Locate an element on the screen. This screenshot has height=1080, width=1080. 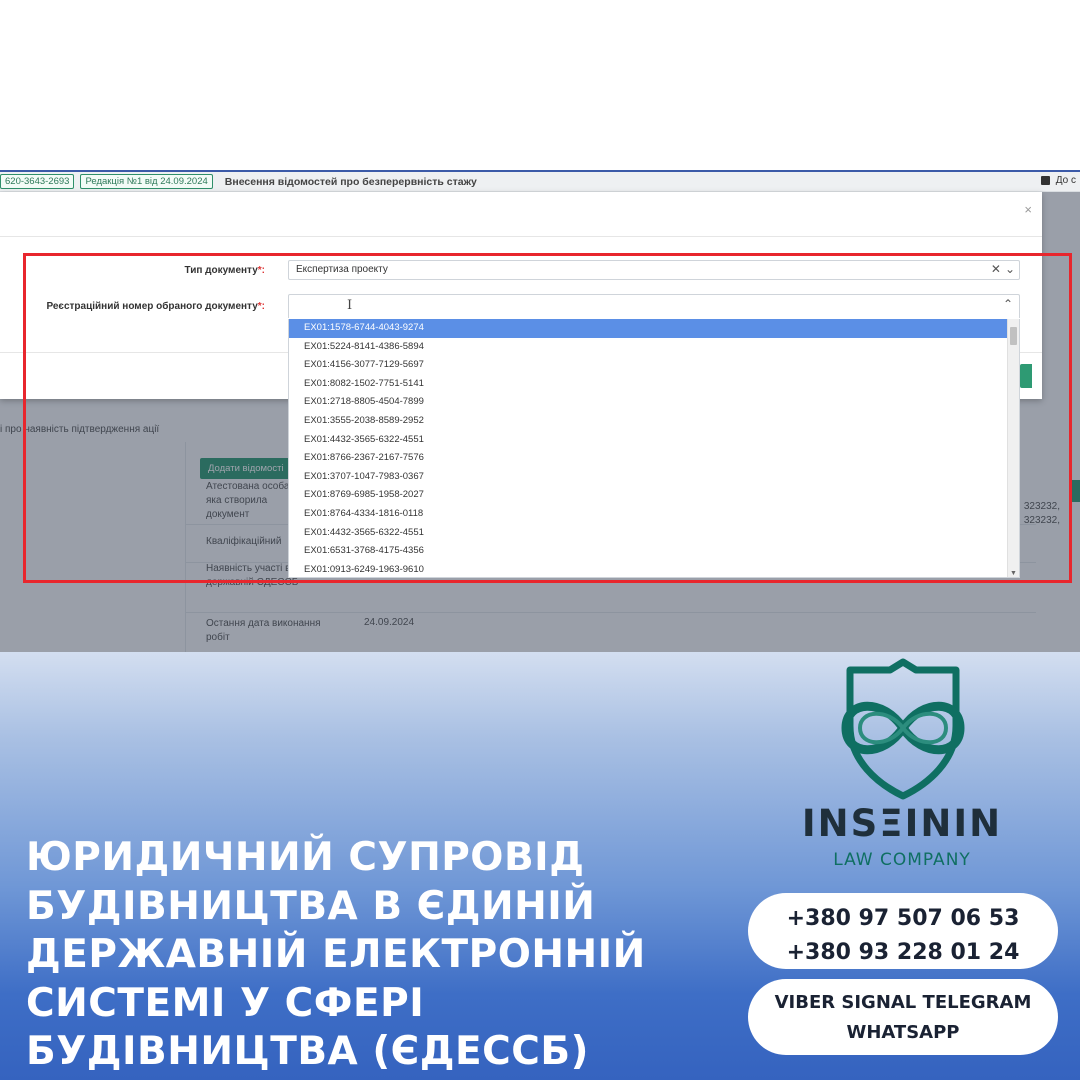
doc-type-label: Тип документу*: is located at coordinates (224, 270).